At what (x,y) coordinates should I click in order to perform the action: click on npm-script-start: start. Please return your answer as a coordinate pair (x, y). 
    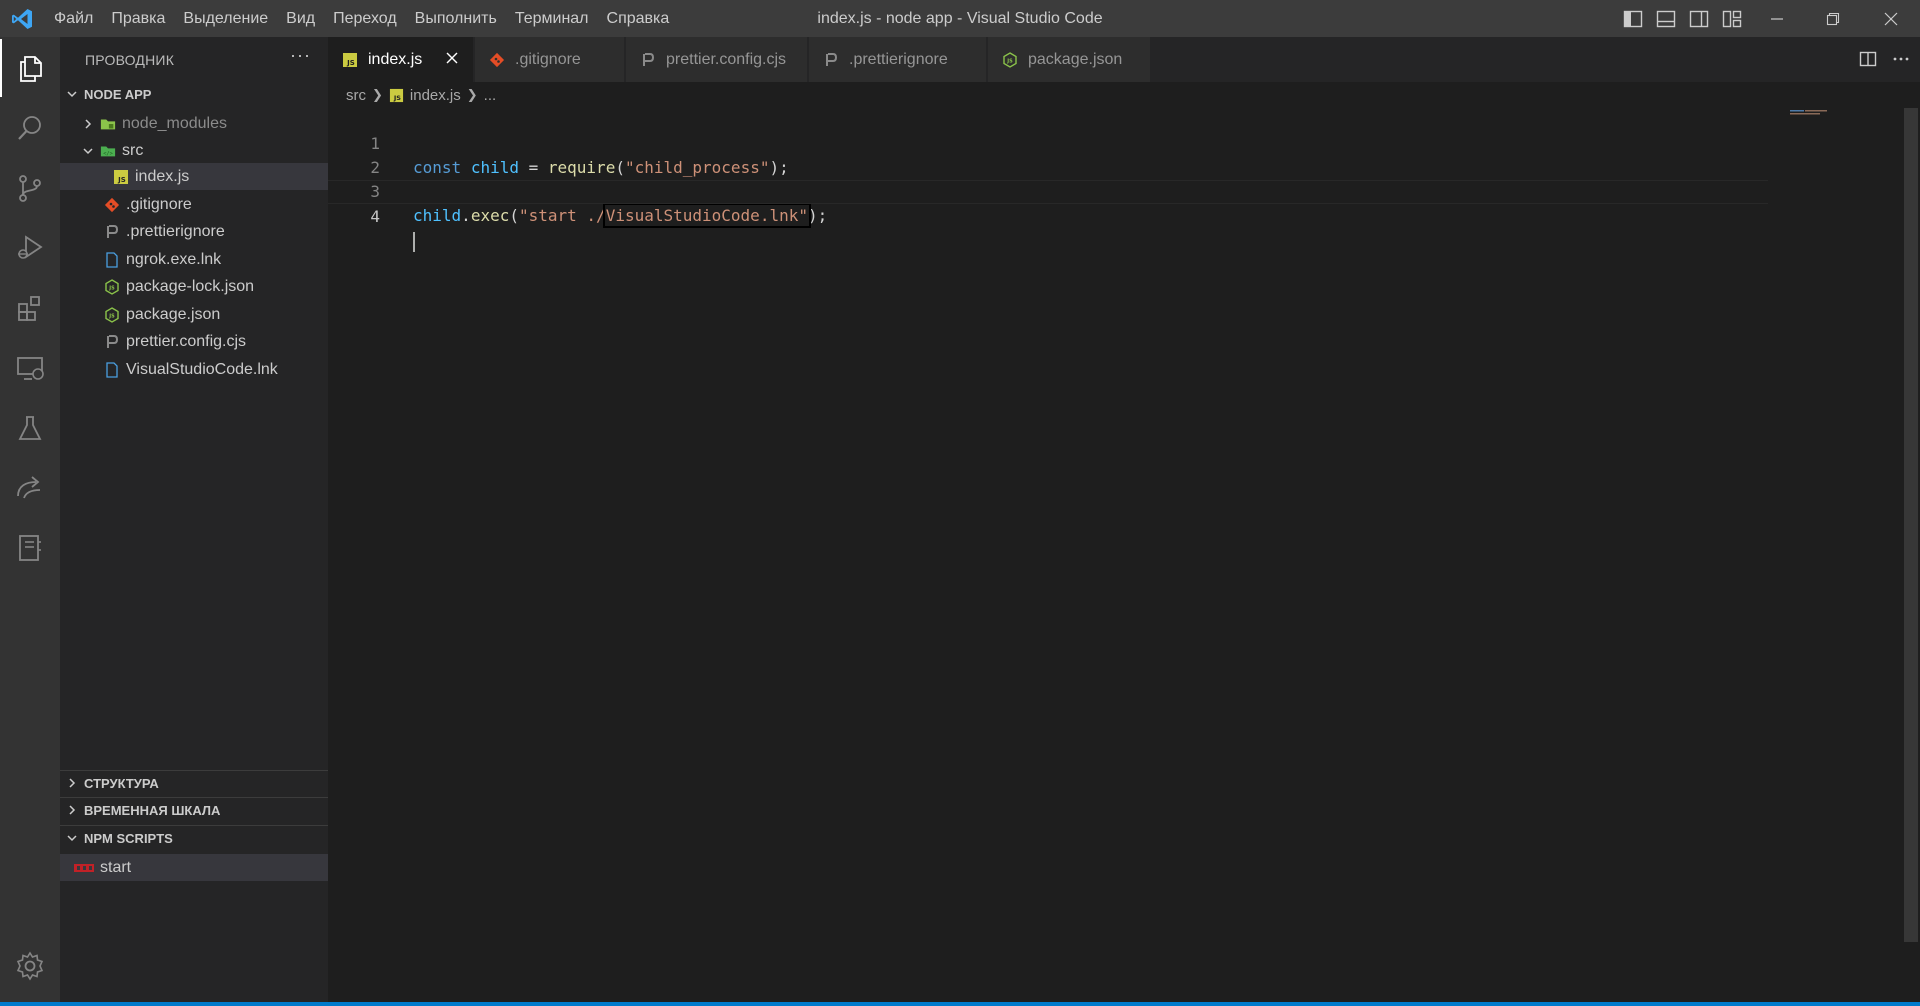
    Looking at the image, I should click on (194, 867).